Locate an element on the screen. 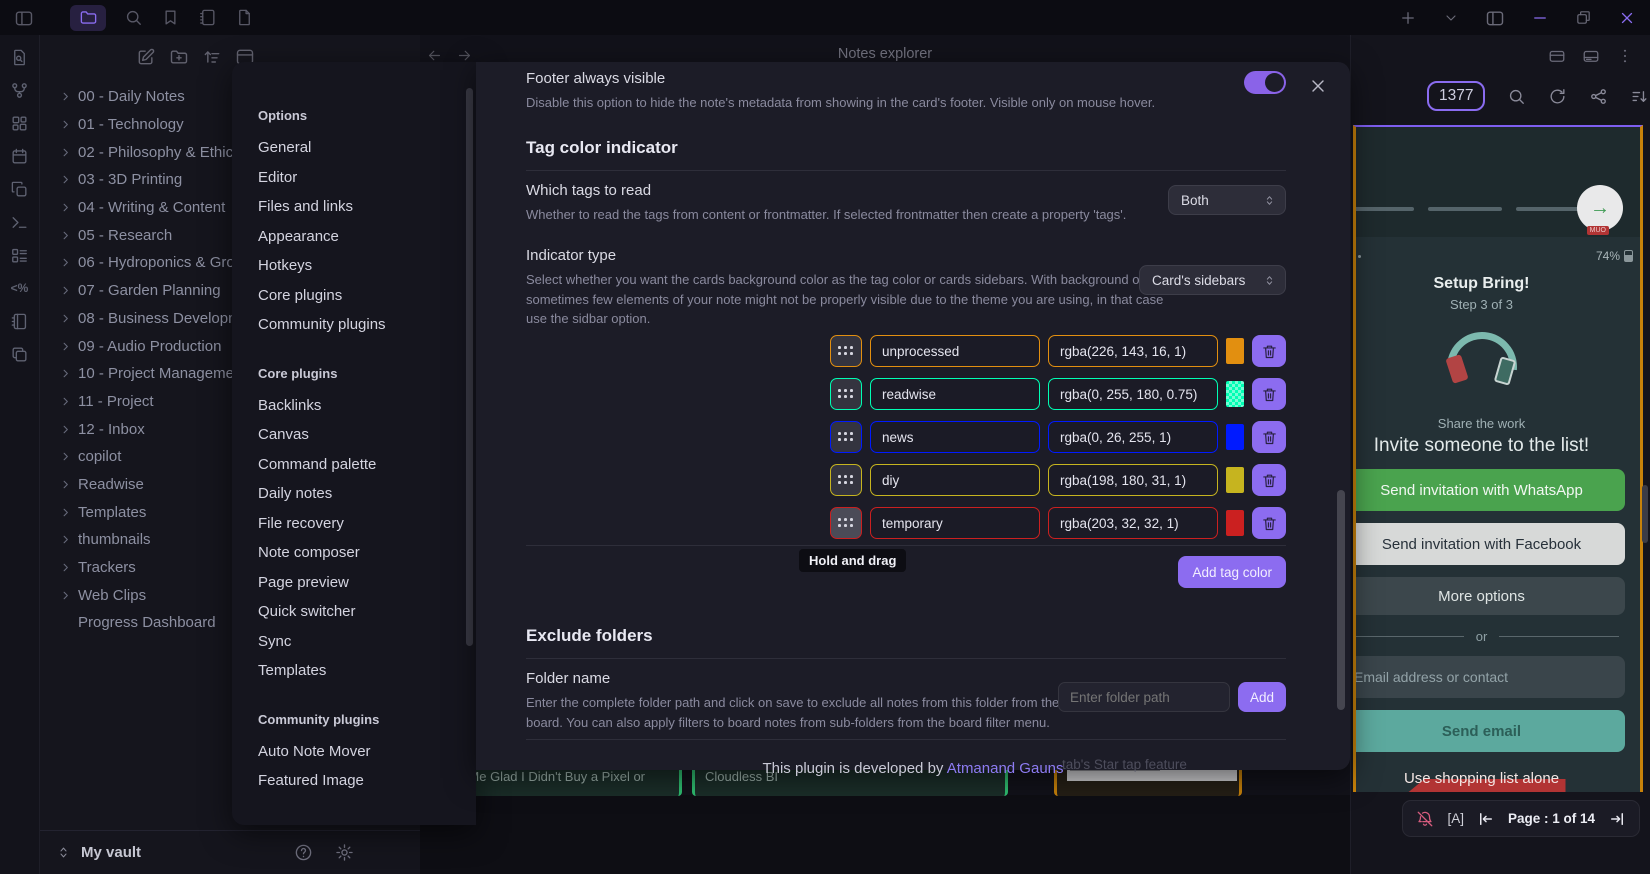 This screenshot has width=1650, height=874. settings-nav-entry: Files and links is located at coordinates (367, 207).